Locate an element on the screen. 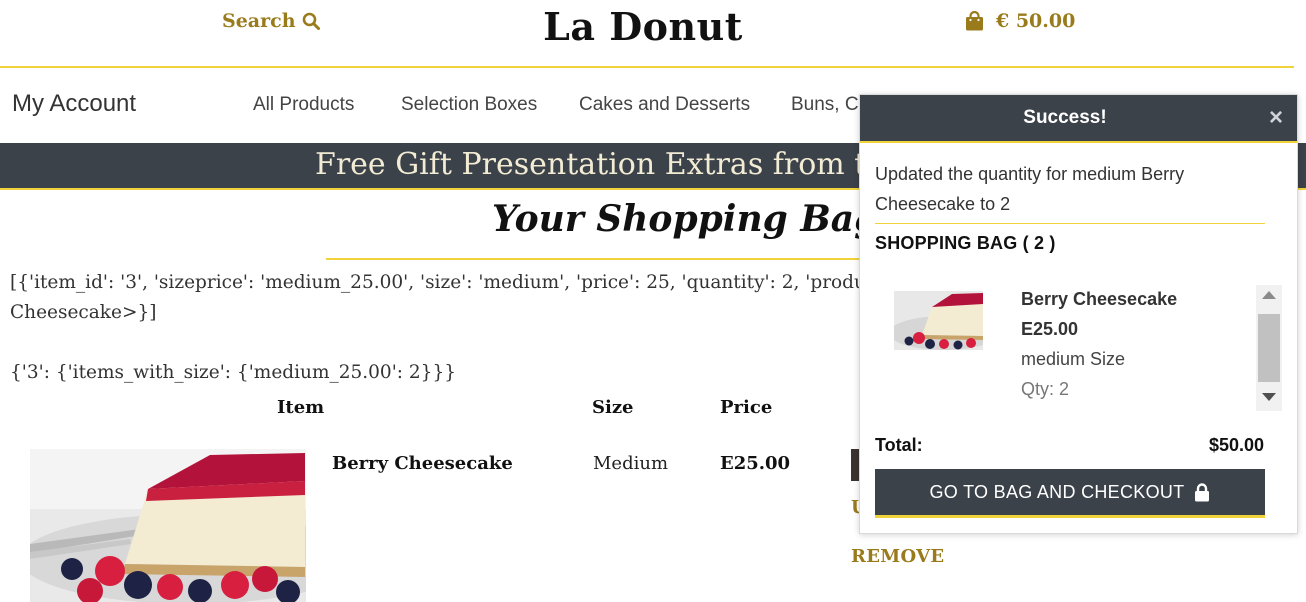 This screenshot has width=1306, height=602. toast-item-thumbnail is located at coordinates (938, 320).